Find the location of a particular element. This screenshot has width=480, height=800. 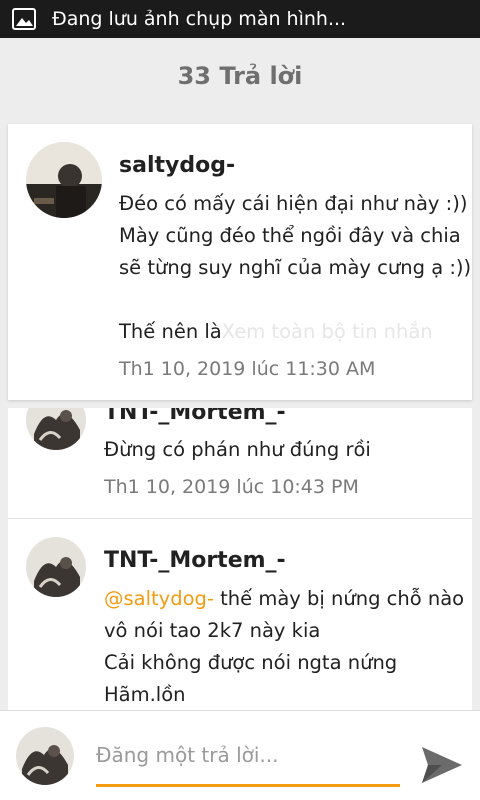

see-full-message-link: Xem toàn bộ tin nhắn is located at coordinates (327, 331).